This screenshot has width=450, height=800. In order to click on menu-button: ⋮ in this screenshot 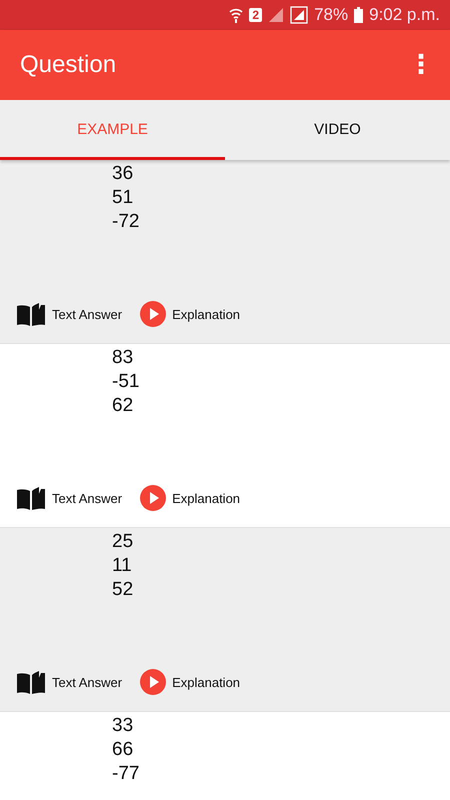, I will do `click(421, 65)`.